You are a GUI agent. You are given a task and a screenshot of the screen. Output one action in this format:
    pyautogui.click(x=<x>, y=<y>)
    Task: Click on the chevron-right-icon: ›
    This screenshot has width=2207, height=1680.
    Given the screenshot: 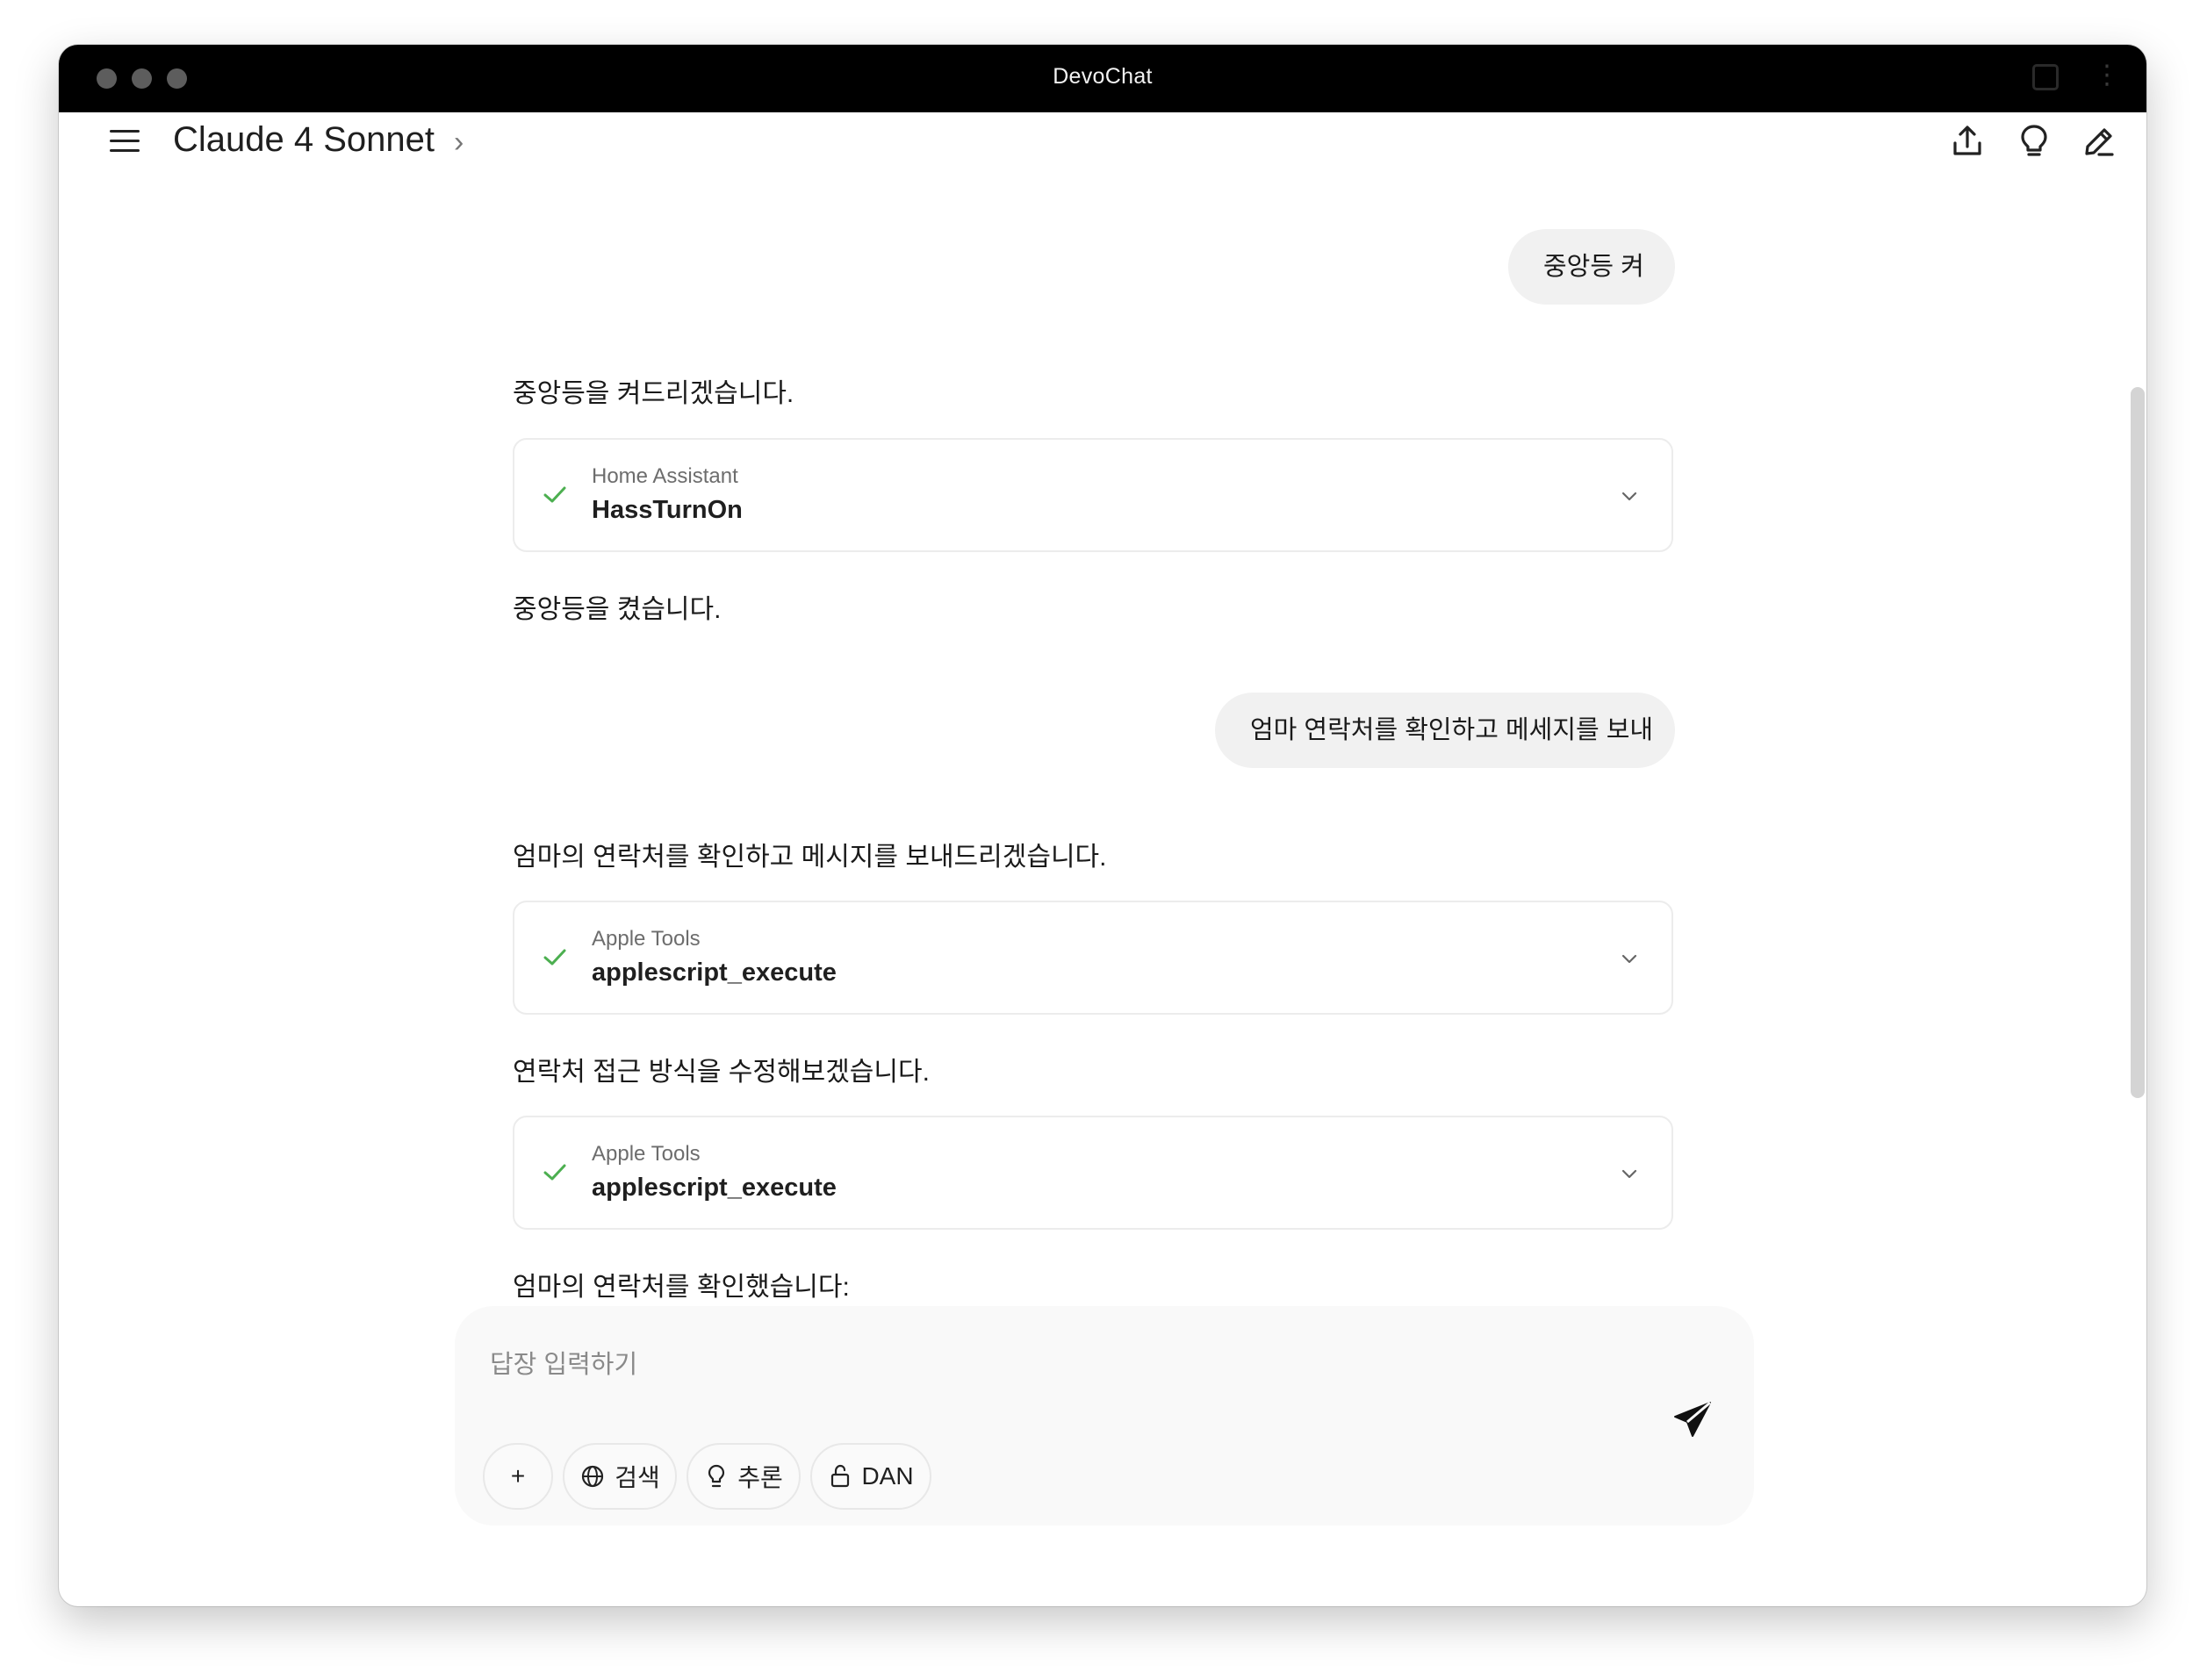 What is the action you would take?
    pyautogui.click(x=459, y=143)
    